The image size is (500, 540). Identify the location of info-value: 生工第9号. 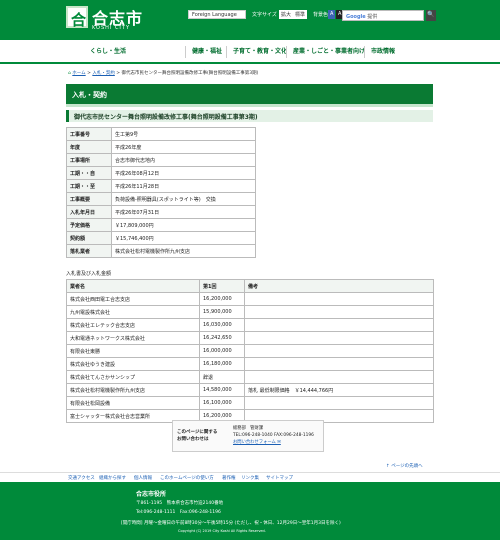
(183, 134).